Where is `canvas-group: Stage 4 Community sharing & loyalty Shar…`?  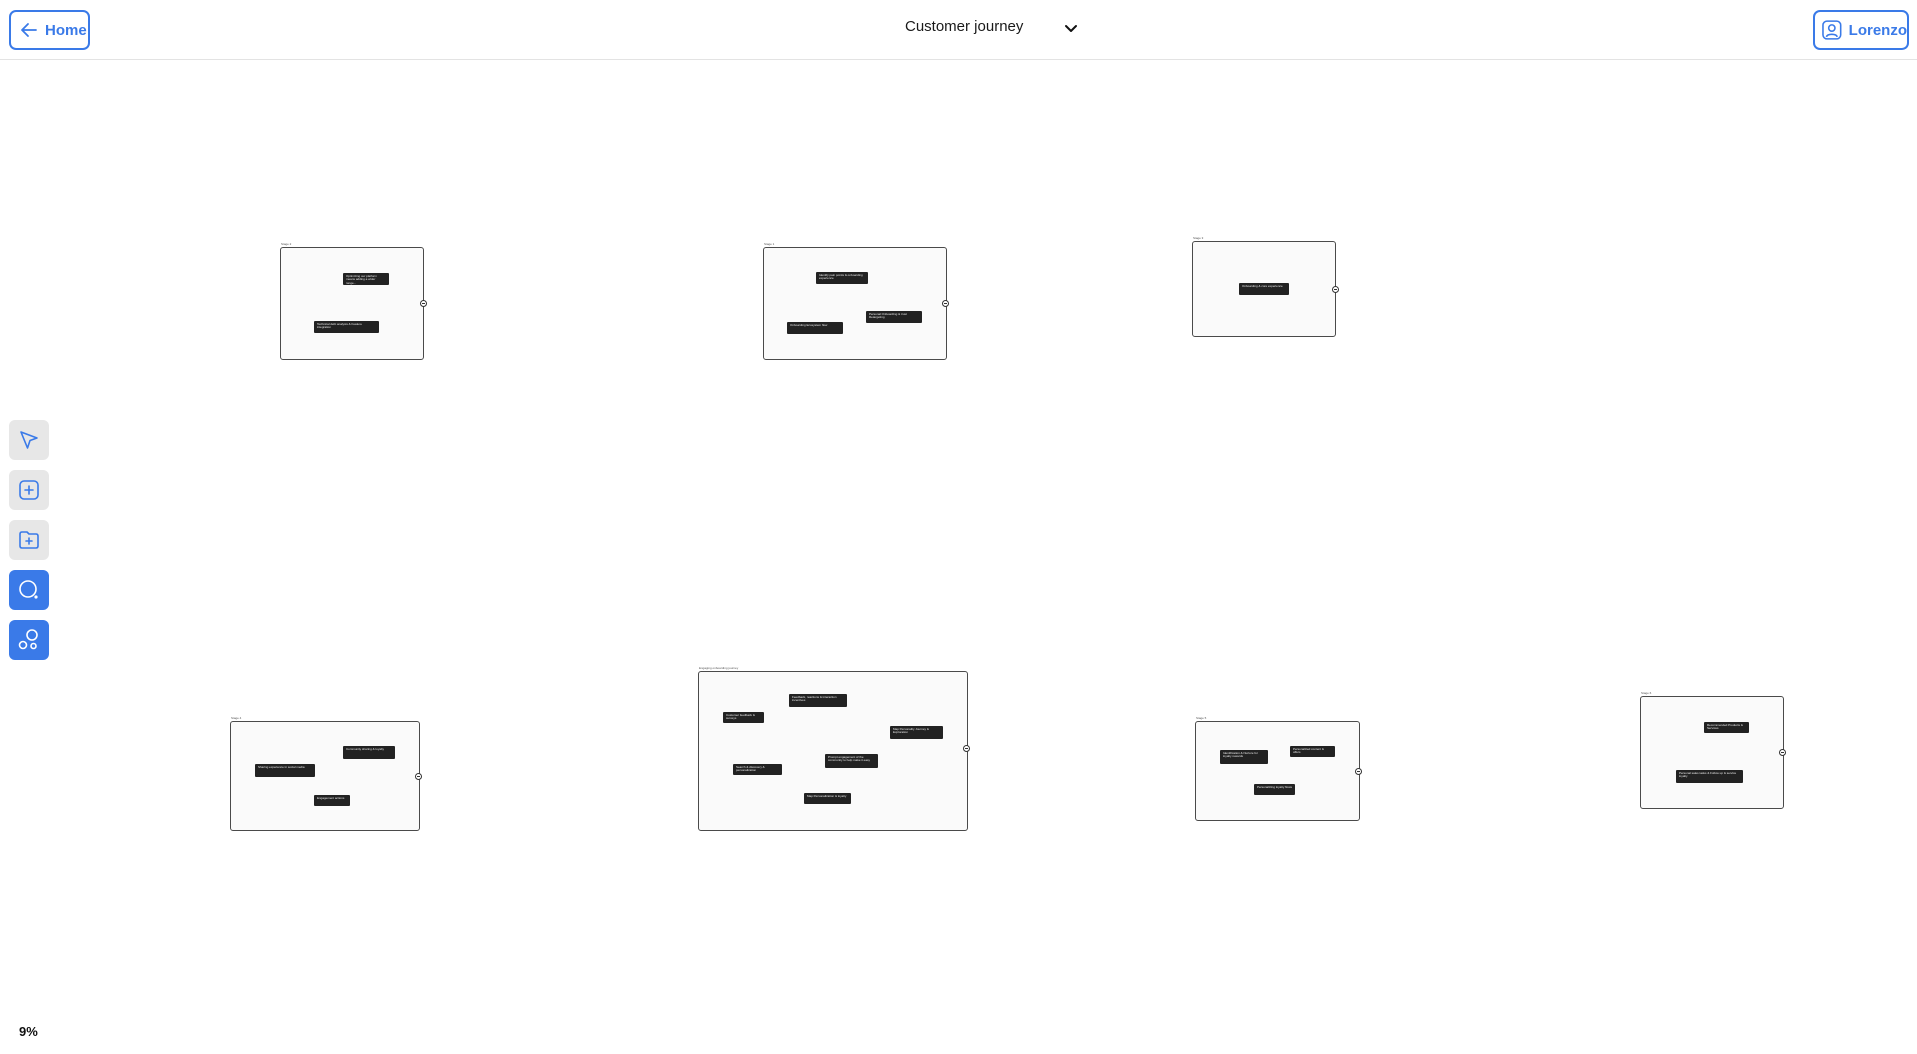
canvas-group: Stage 4 Community sharing & loyalty Shar… is located at coordinates (326, 773).